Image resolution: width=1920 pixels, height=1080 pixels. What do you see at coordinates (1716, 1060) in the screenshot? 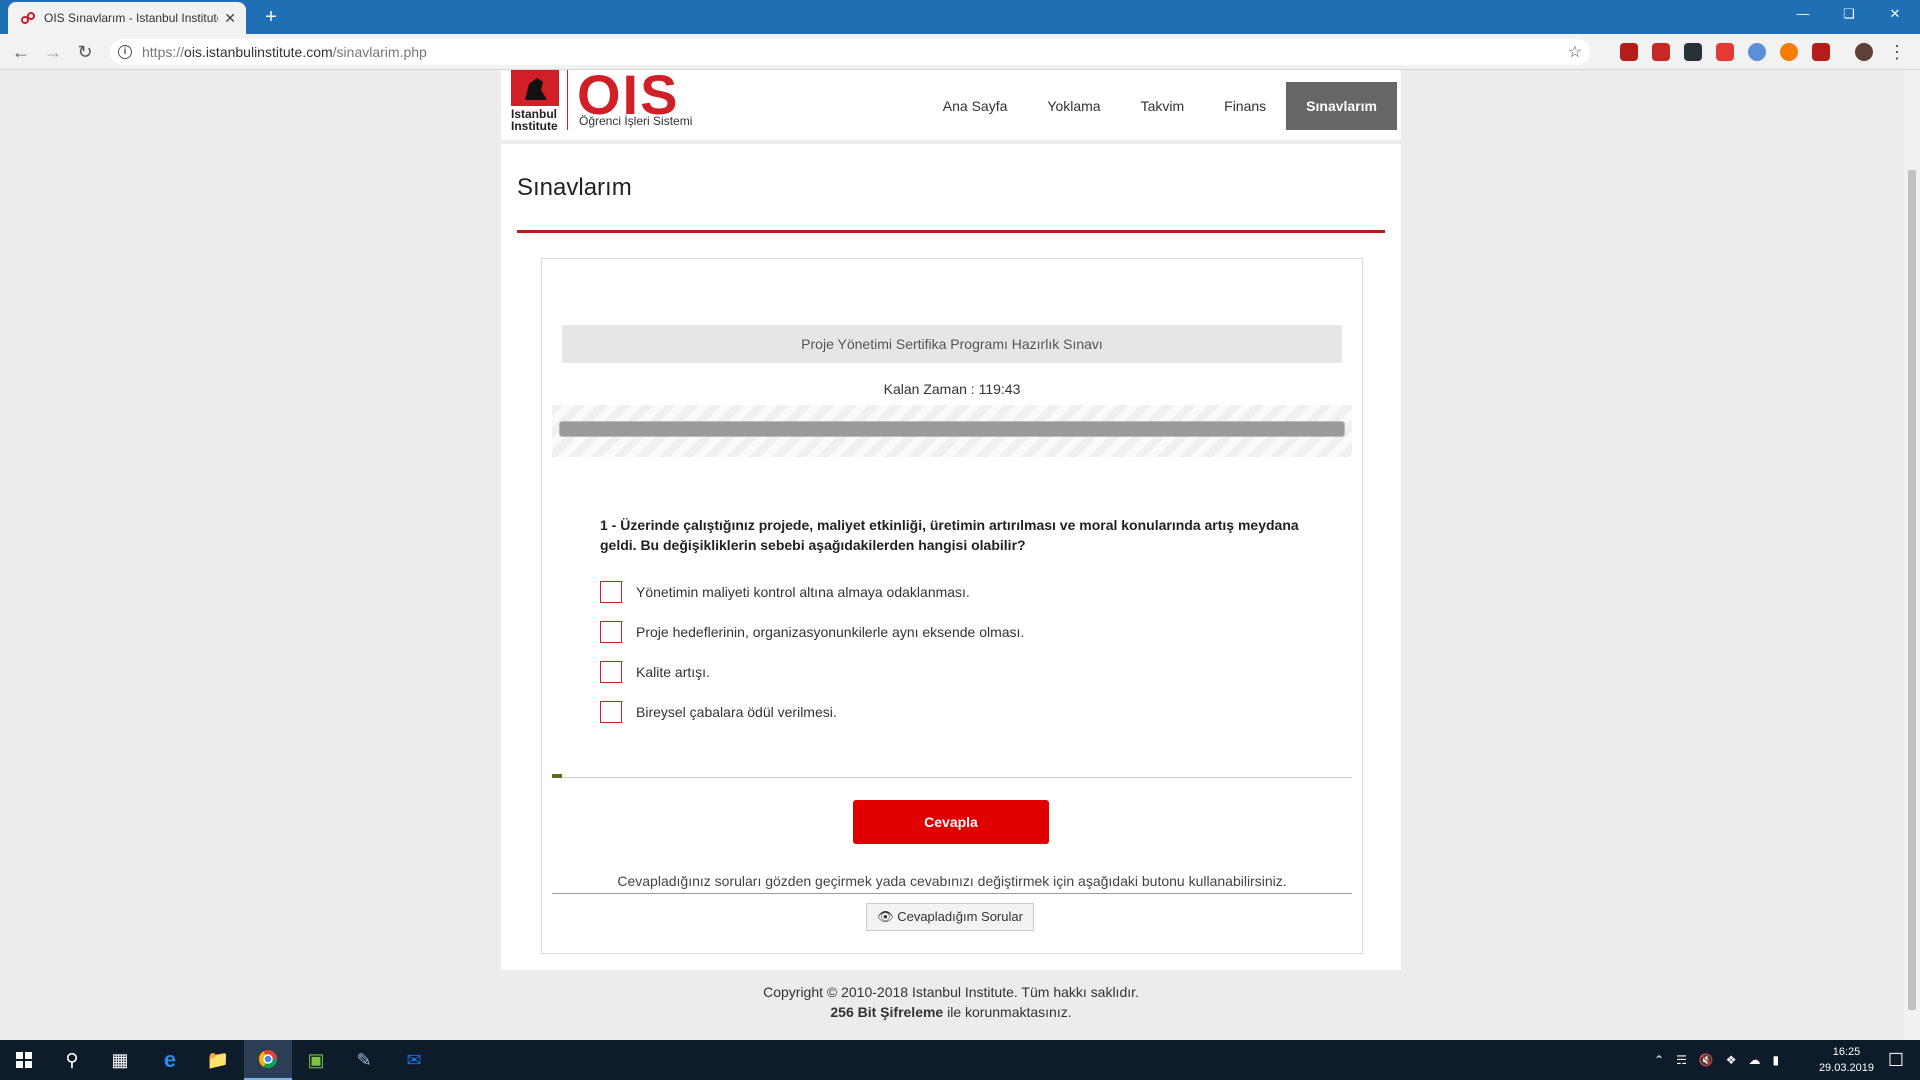
I see `system-tray: ⌃ ☴ 🔇 ❖ ☁ ▮` at bounding box center [1716, 1060].